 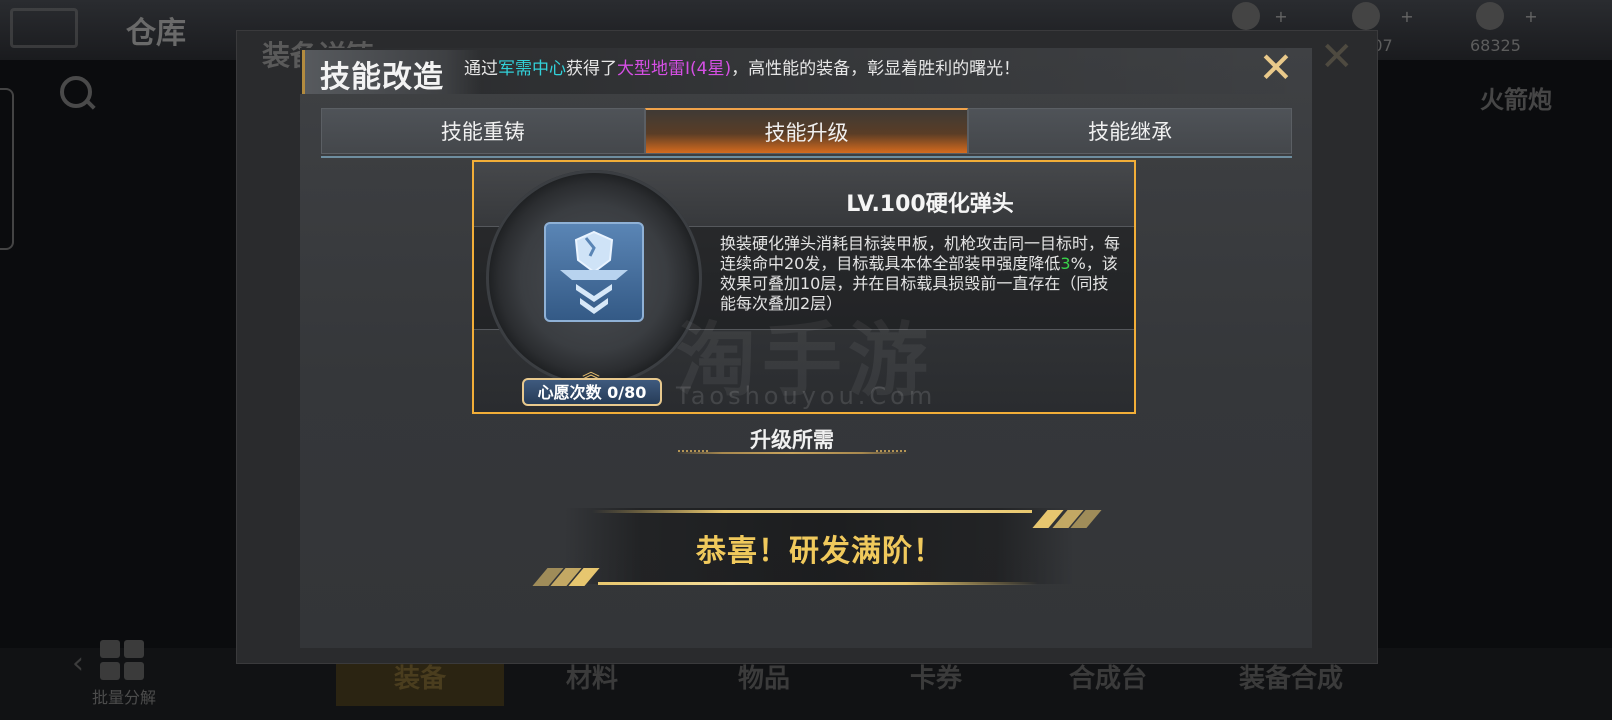 What do you see at coordinates (44, 28) in the screenshot?
I see `back-button` at bounding box center [44, 28].